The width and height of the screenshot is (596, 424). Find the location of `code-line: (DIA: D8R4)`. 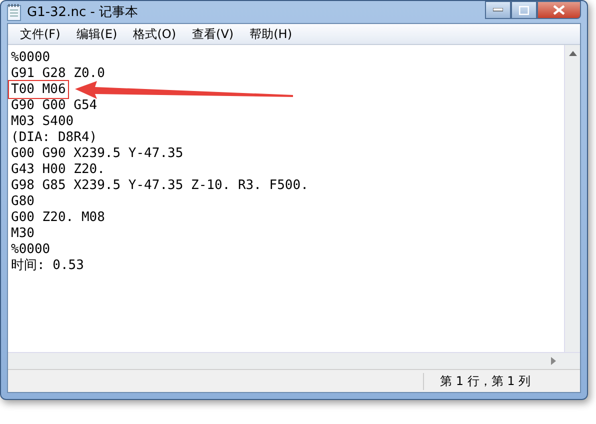

code-line: (DIA: D8R4) is located at coordinates (54, 137).